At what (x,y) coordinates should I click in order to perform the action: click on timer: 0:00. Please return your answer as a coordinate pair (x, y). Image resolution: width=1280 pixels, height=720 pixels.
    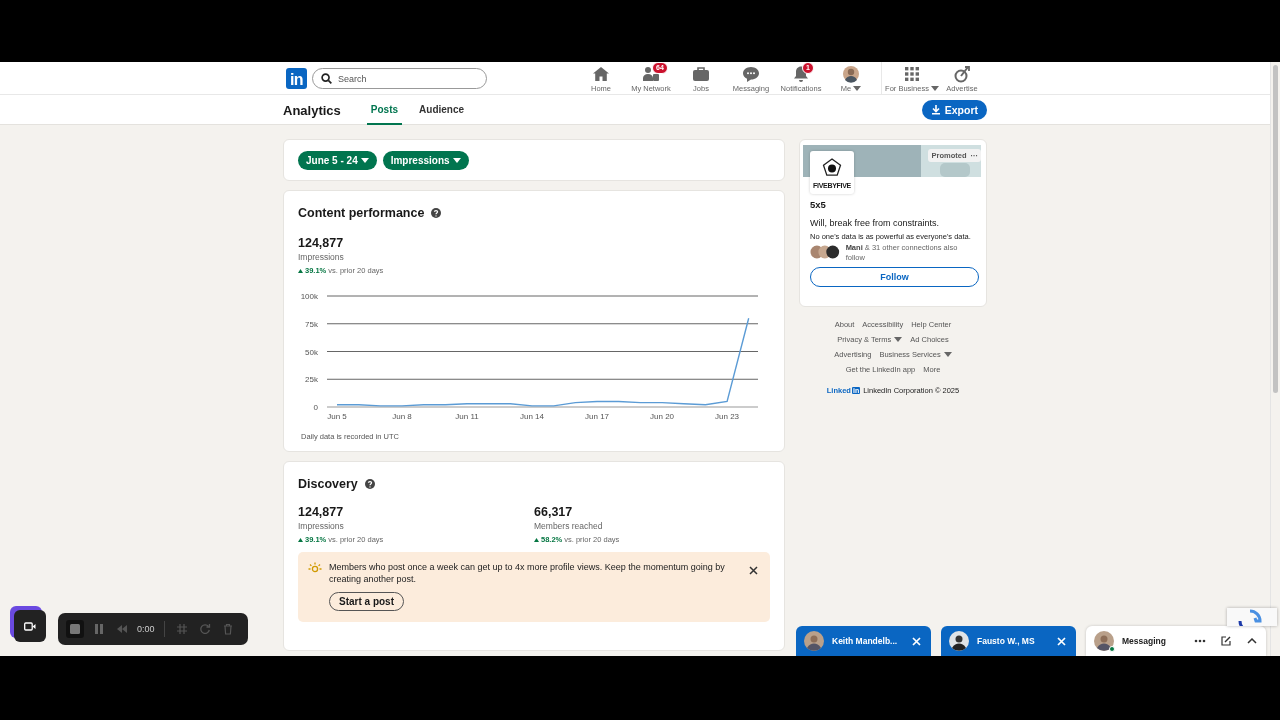
    Looking at the image, I should click on (146, 629).